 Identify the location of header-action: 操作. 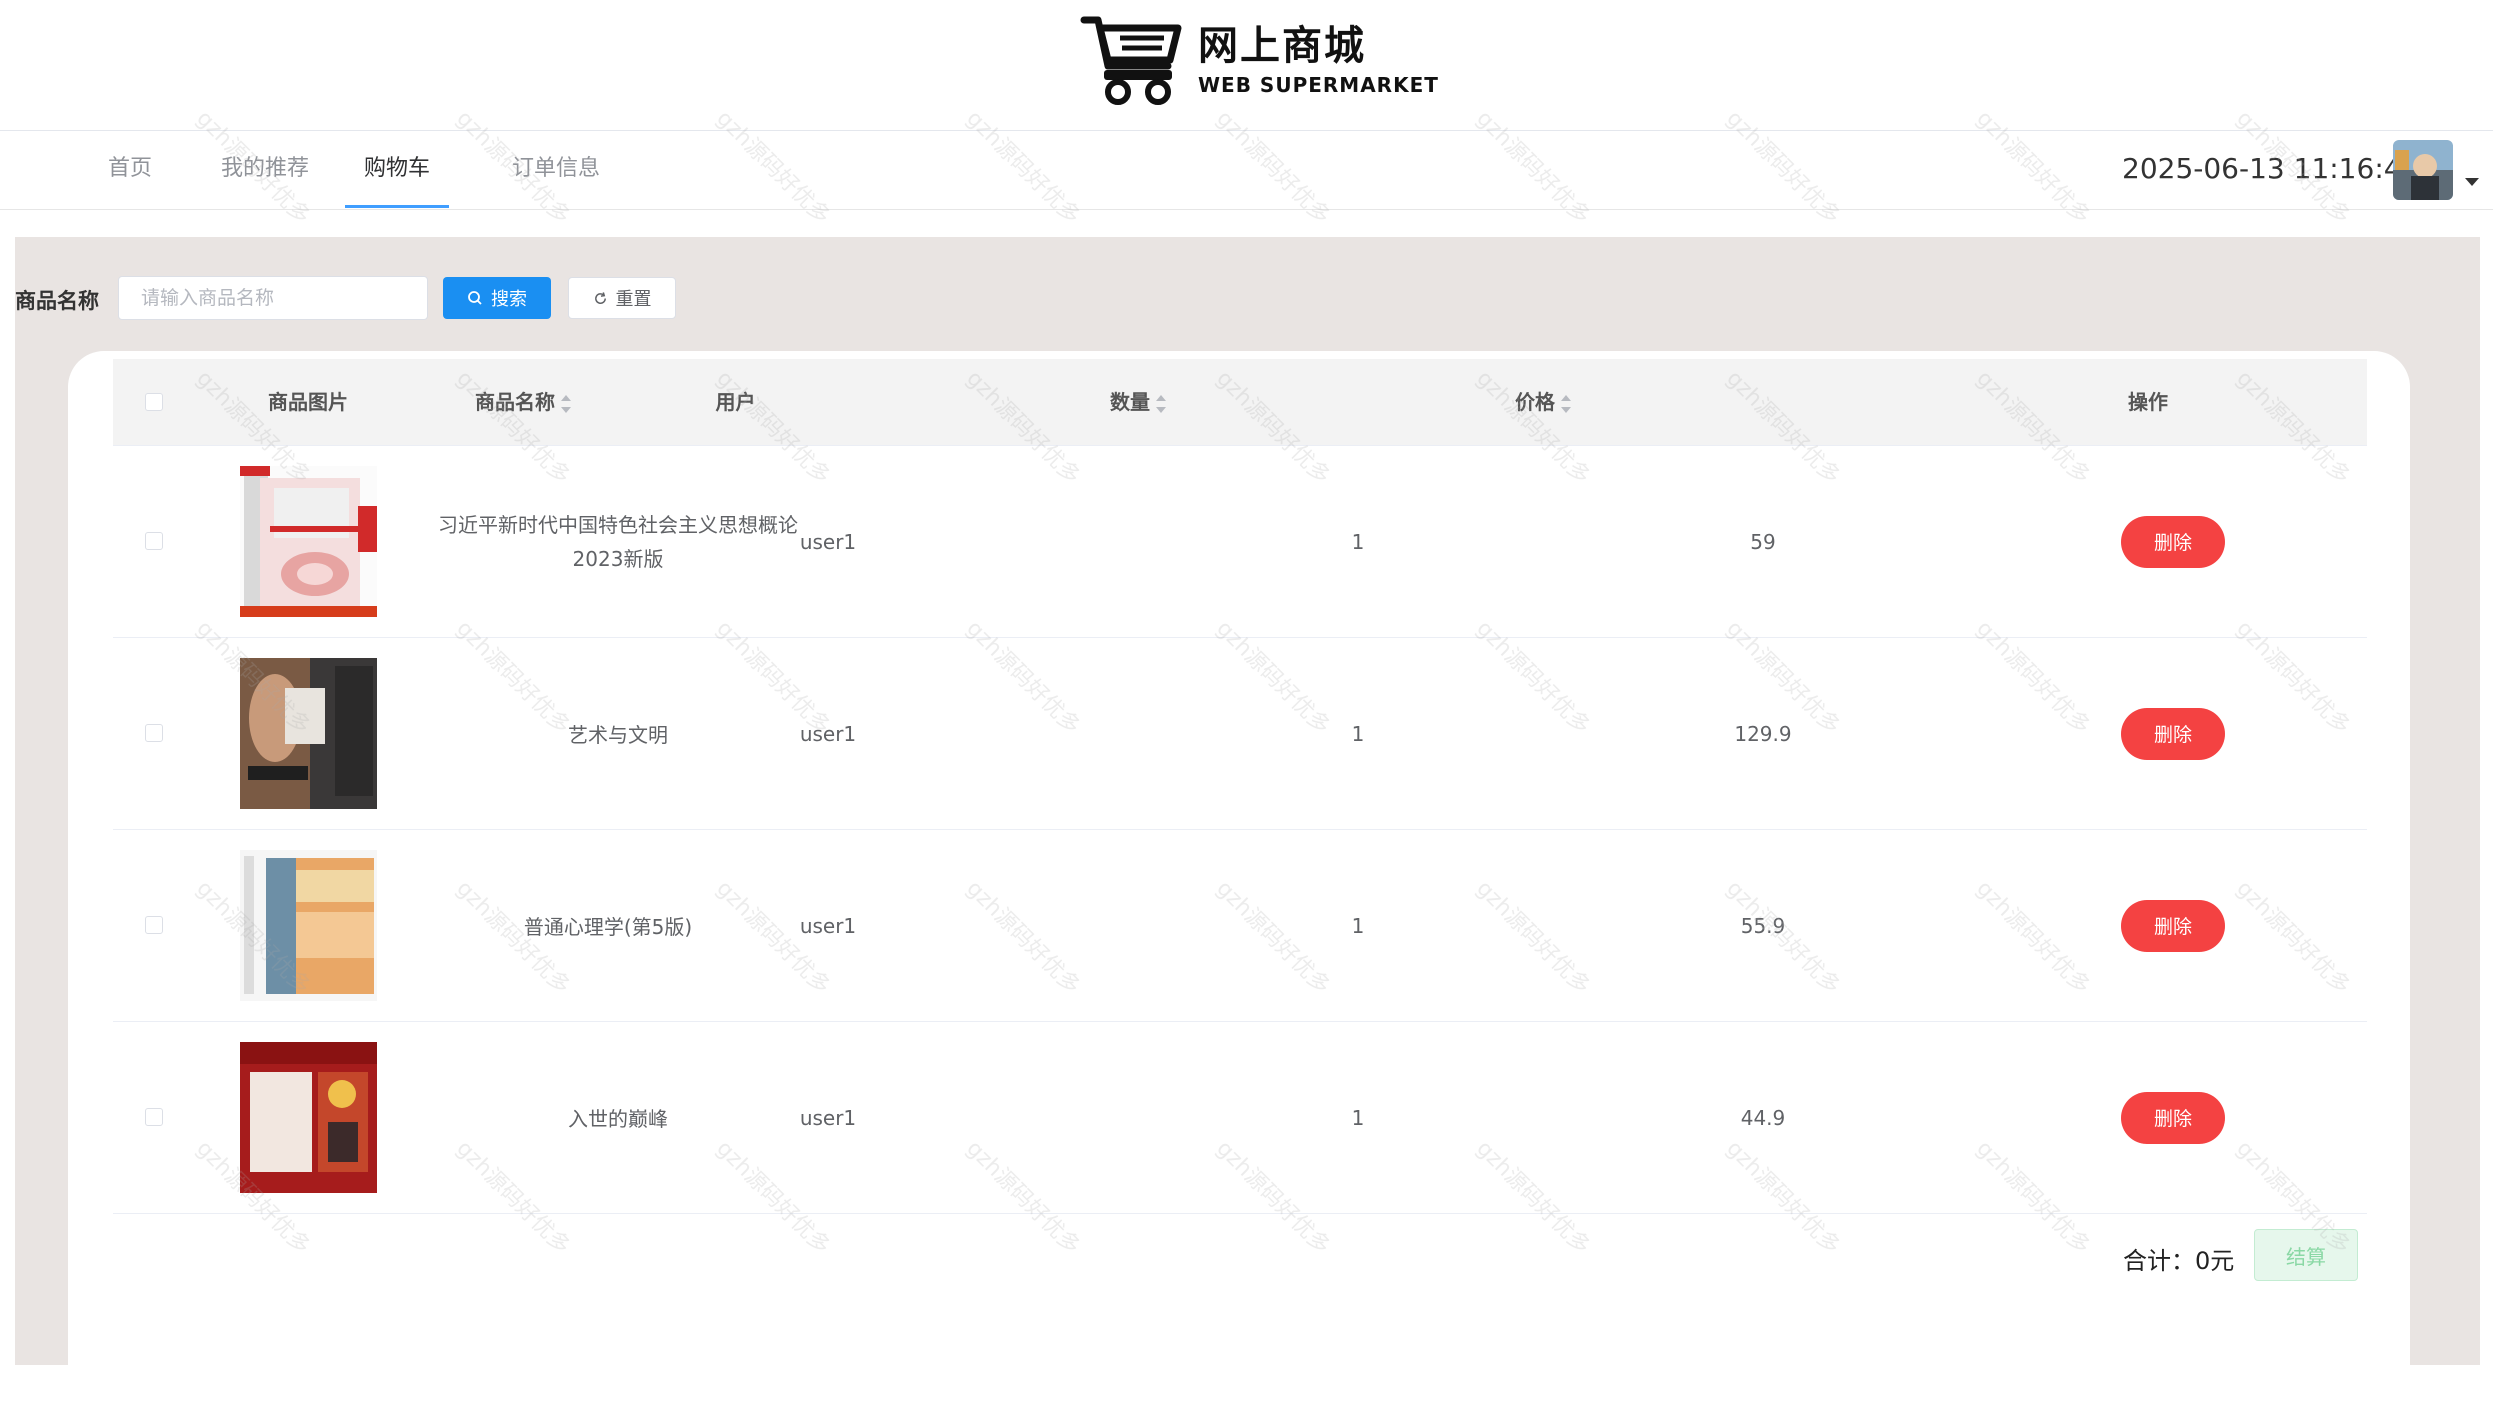
(2148, 402).